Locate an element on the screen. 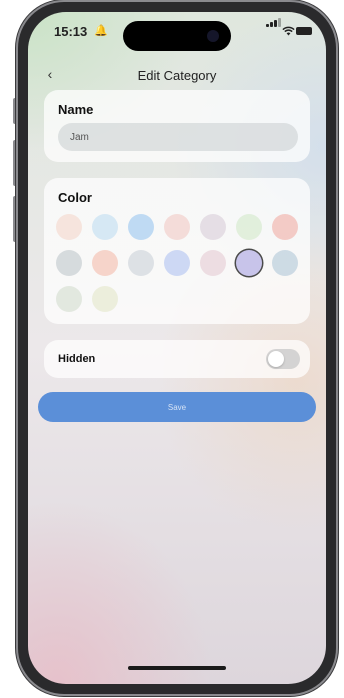 The width and height of the screenshot is (344, 698). toggle-knob is located at coordinates (276, 359).